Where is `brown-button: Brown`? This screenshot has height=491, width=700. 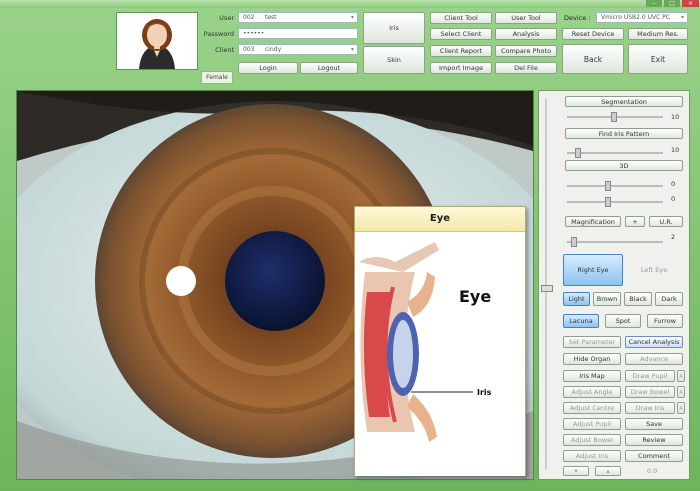
brown-button: Brown is located at coordinates (607, 299).